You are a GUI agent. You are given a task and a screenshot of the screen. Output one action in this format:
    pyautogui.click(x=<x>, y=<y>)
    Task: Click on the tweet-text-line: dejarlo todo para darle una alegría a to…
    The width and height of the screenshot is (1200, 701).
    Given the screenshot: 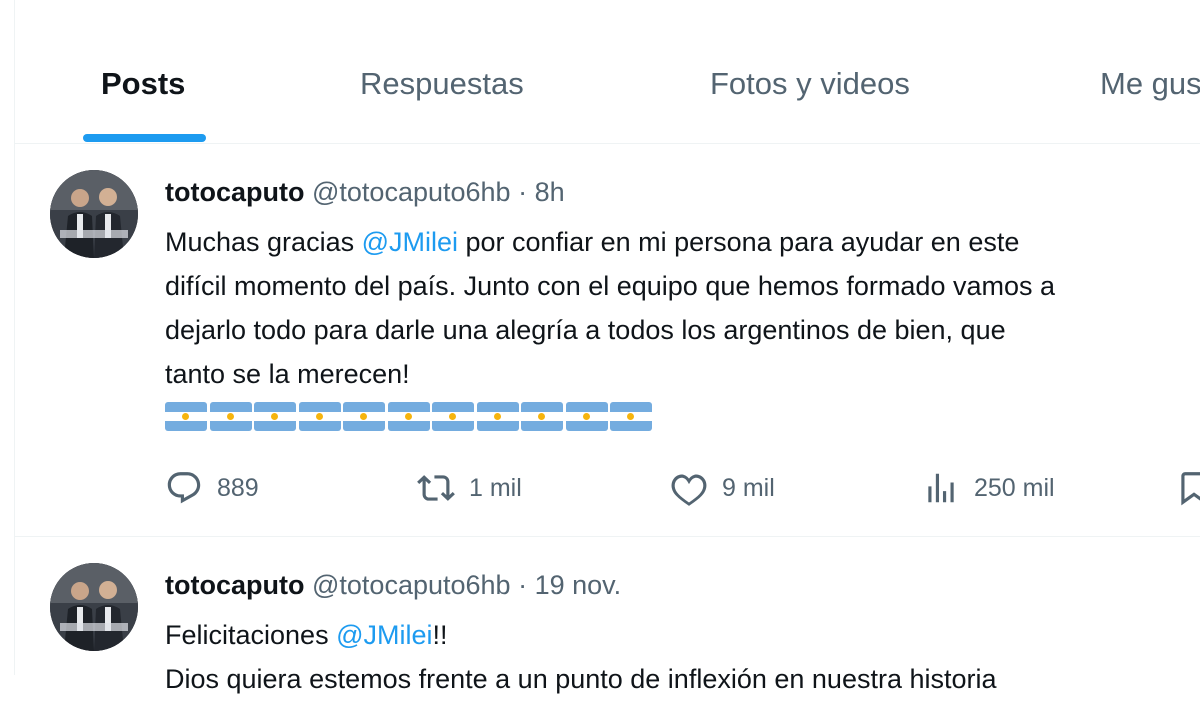 What is the action you would take?
    pyautogui.click(x=585, y=330)
    